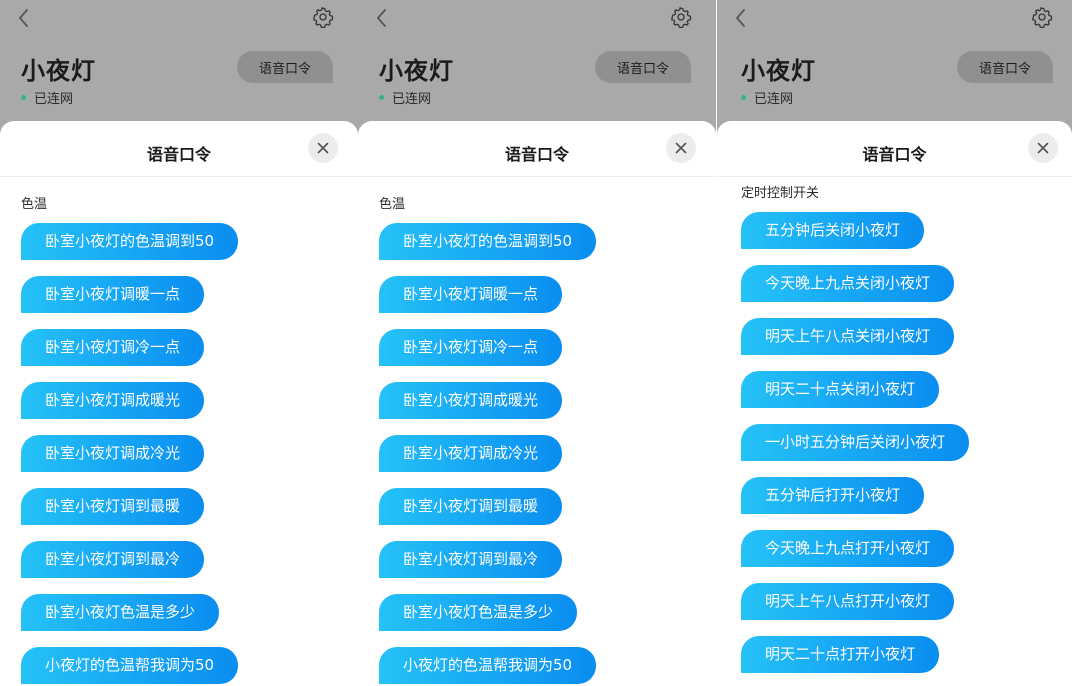  I want to click on command-chip: 一小时五分钟后关闭小夜灯, so click(855, 442).